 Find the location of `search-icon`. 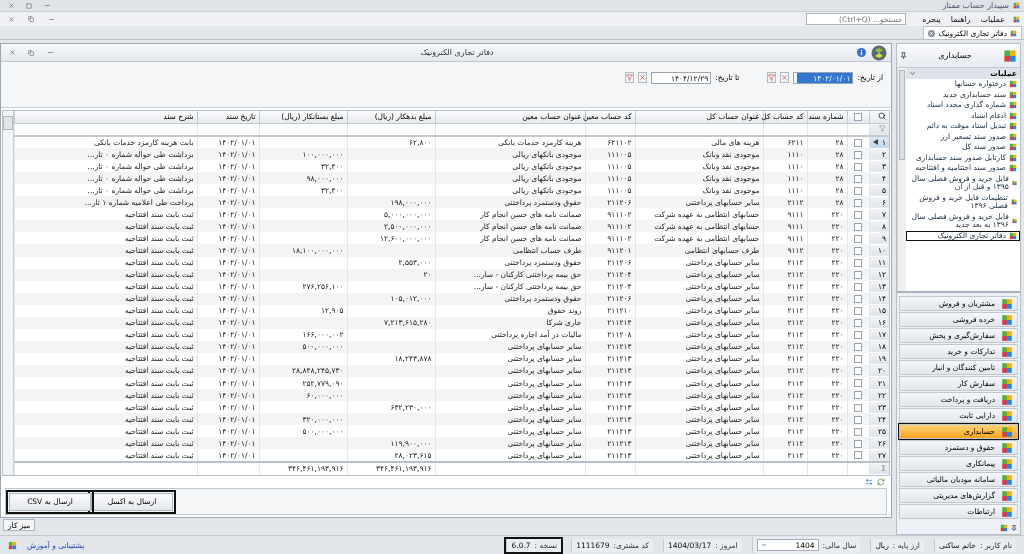

search-icon is located at coordinates (882, 115).